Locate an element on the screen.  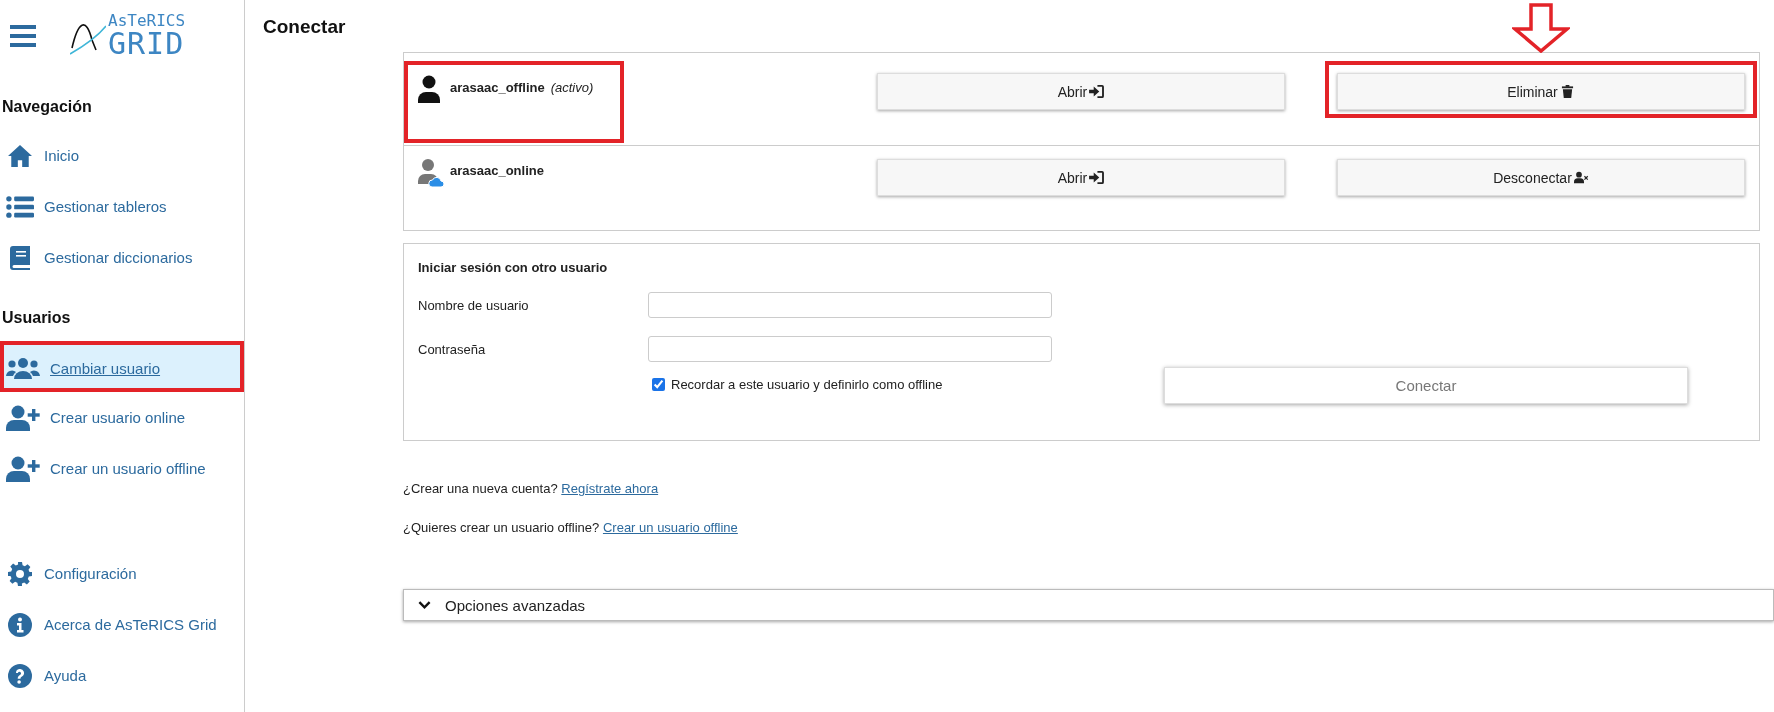
field-label: Contraseña is located at coordinates (452, 349).